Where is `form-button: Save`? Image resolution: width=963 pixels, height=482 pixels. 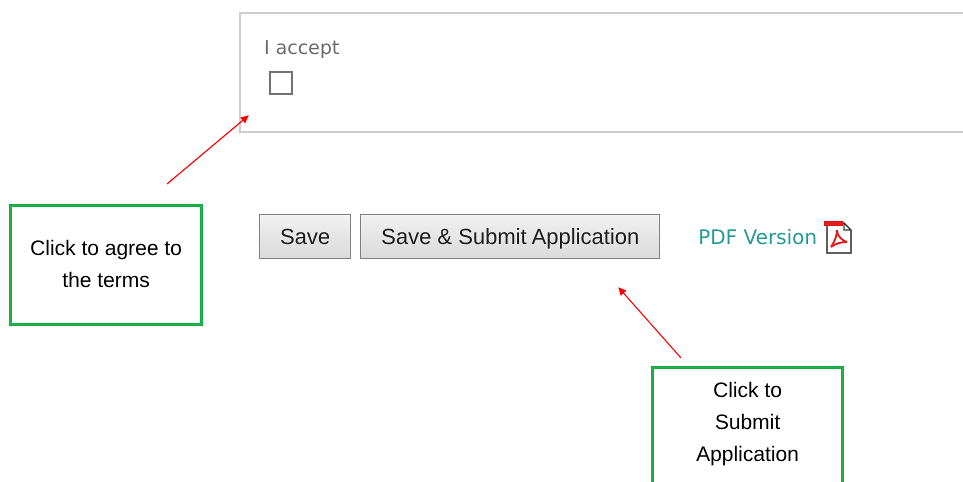
form-button: Save is located at coordinates (305, 236).